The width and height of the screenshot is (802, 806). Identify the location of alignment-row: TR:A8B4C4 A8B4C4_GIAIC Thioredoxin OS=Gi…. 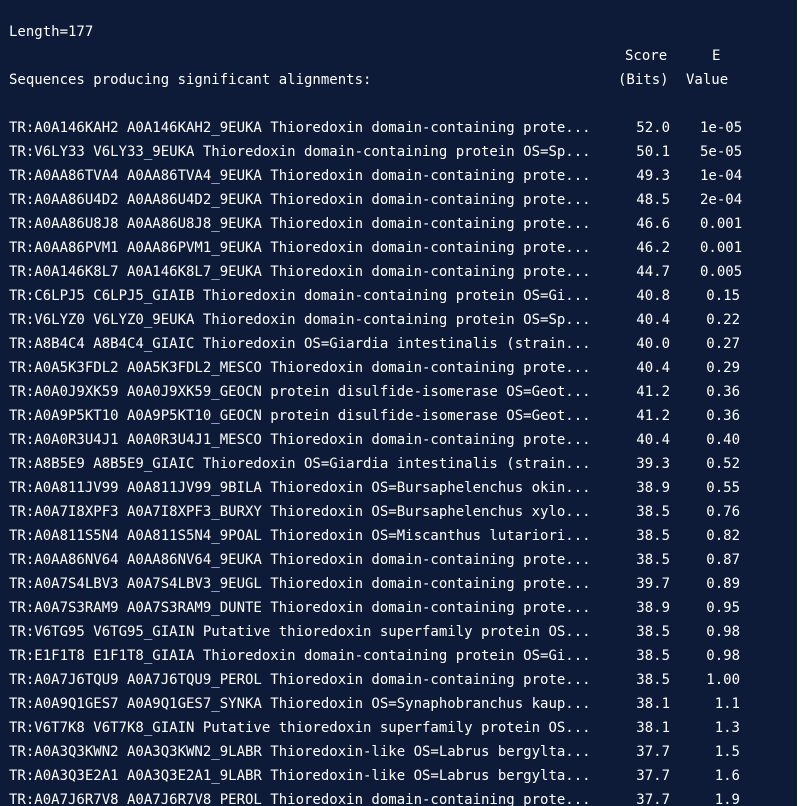
(398, 344).